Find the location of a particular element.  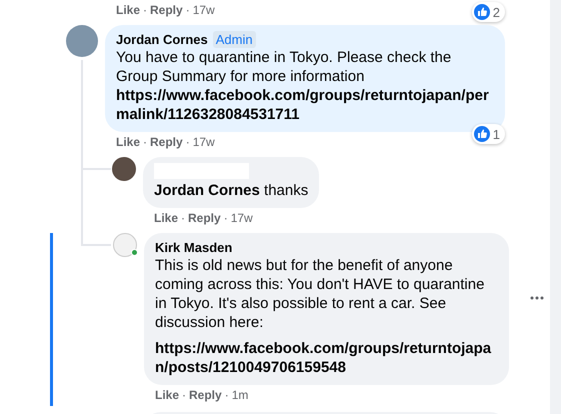

like-reaction-badge: 1 is located at coordinates (488, 134).